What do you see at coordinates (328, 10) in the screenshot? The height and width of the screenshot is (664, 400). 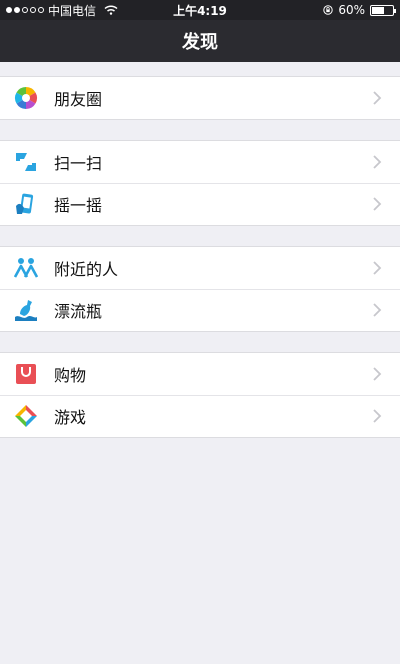 I see `orientation-lock-icon` at bounding box center [328, 10].